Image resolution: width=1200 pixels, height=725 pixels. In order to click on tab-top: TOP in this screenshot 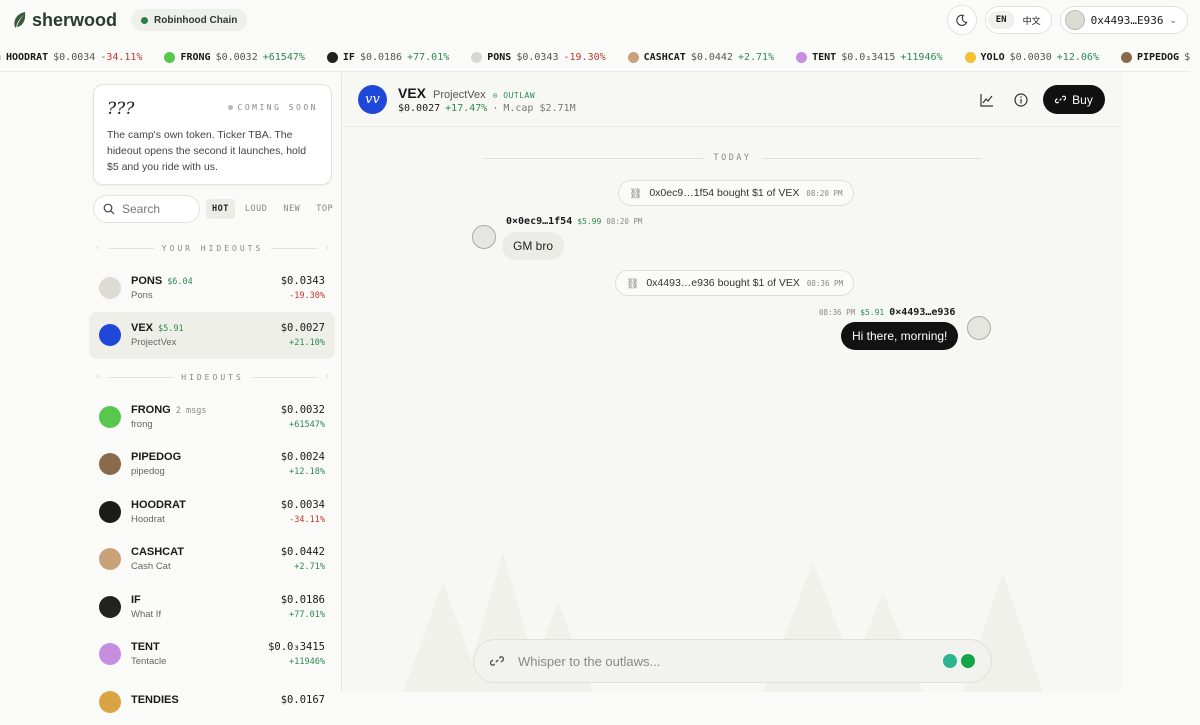, I will do `click(324, 209)`.